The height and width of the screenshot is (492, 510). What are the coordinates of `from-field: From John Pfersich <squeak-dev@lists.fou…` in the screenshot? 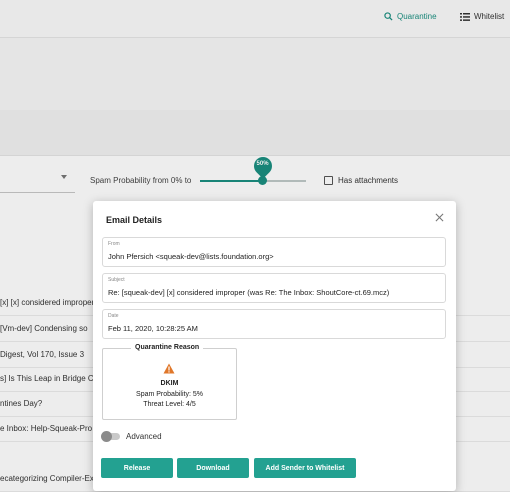 It's located at (274, 252).